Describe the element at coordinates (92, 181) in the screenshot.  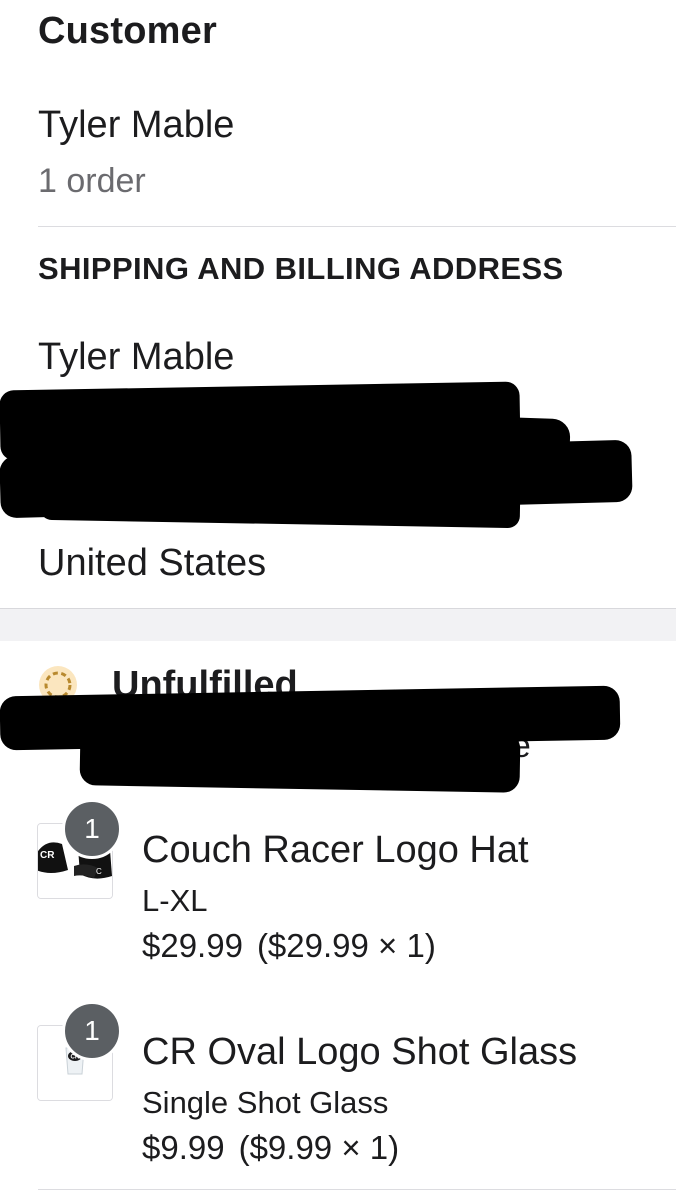
I see `customer-order-count: 1 order` at that location.